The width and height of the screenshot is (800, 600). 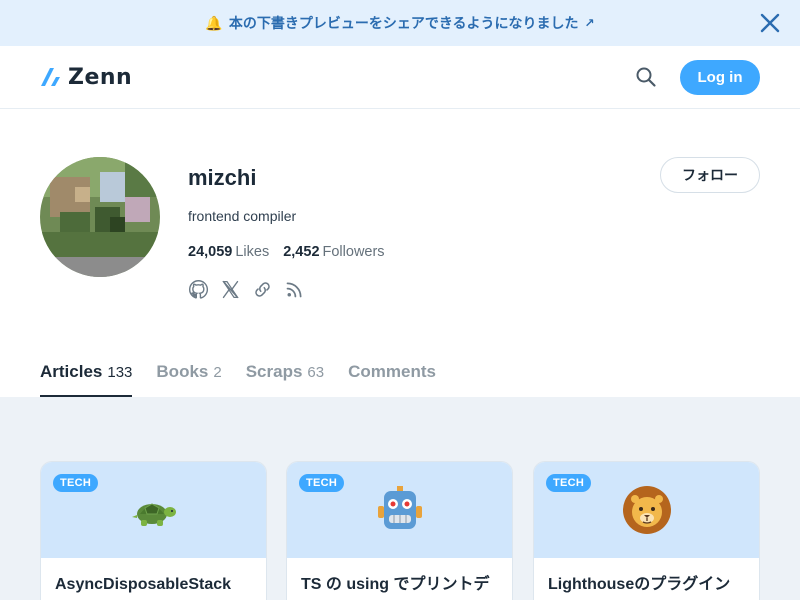 I want to click on tab-scraps: Scraps 63, so click(x=285, y=379).